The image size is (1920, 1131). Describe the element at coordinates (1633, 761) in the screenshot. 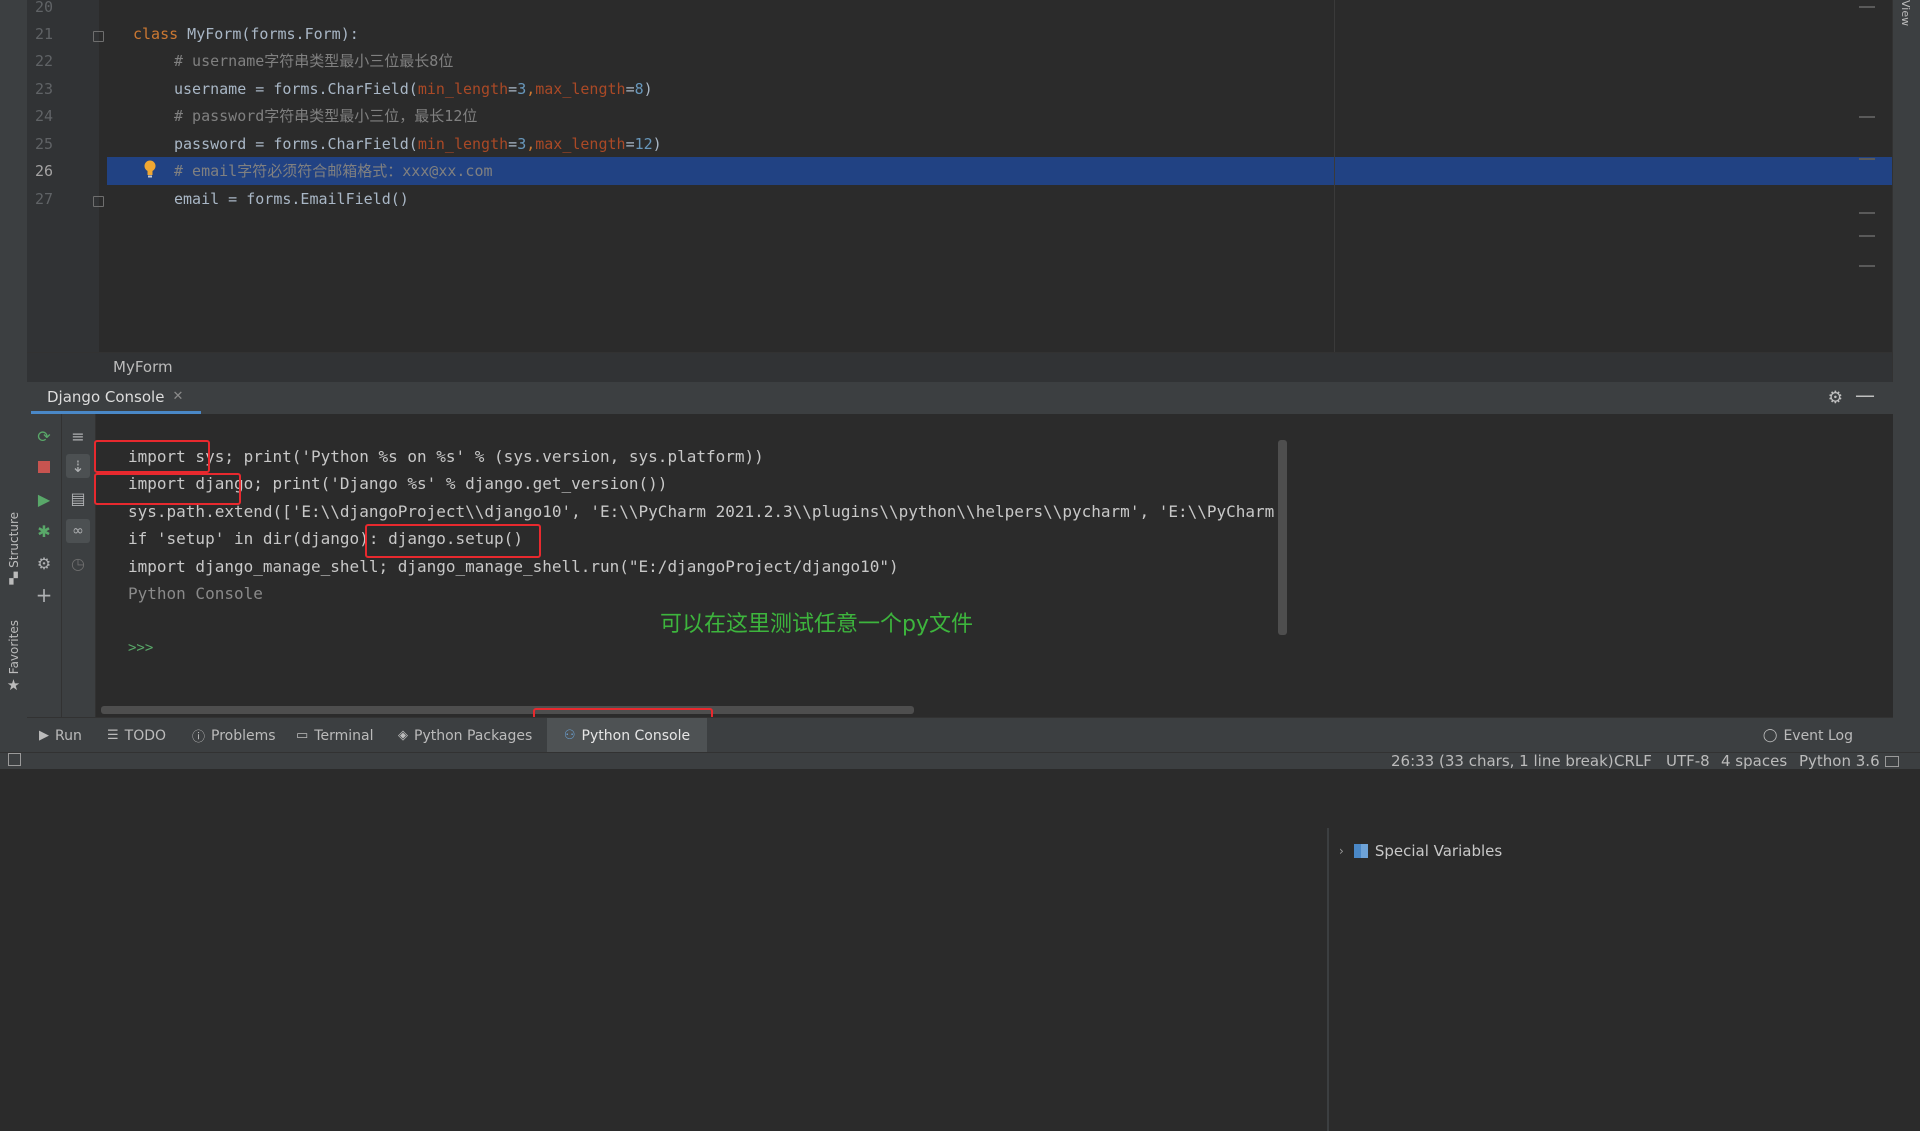

I see `line-separator: CRLF` at that location.